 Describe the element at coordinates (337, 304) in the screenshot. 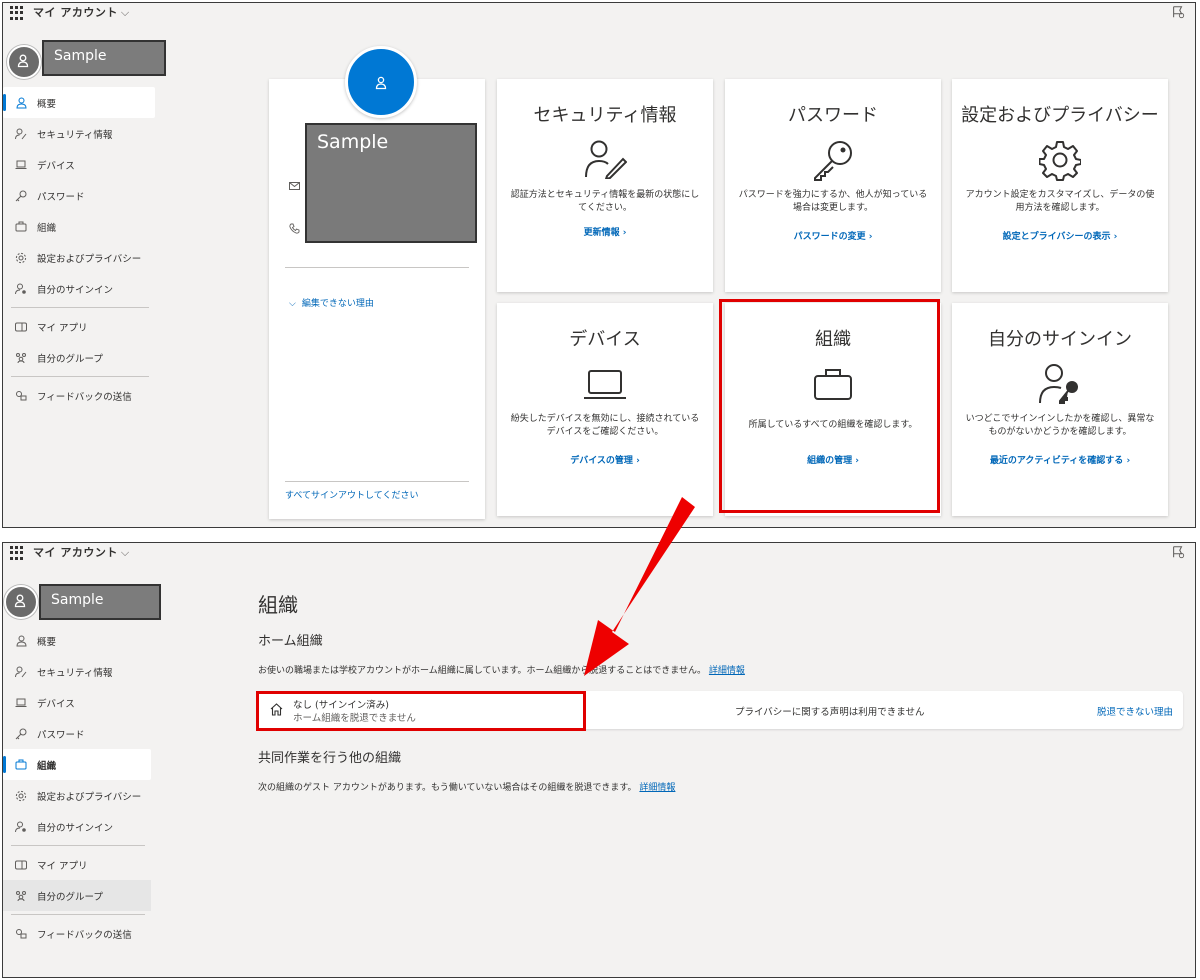

I see `why-cant-edit-label: 編集できない理由` at that location.